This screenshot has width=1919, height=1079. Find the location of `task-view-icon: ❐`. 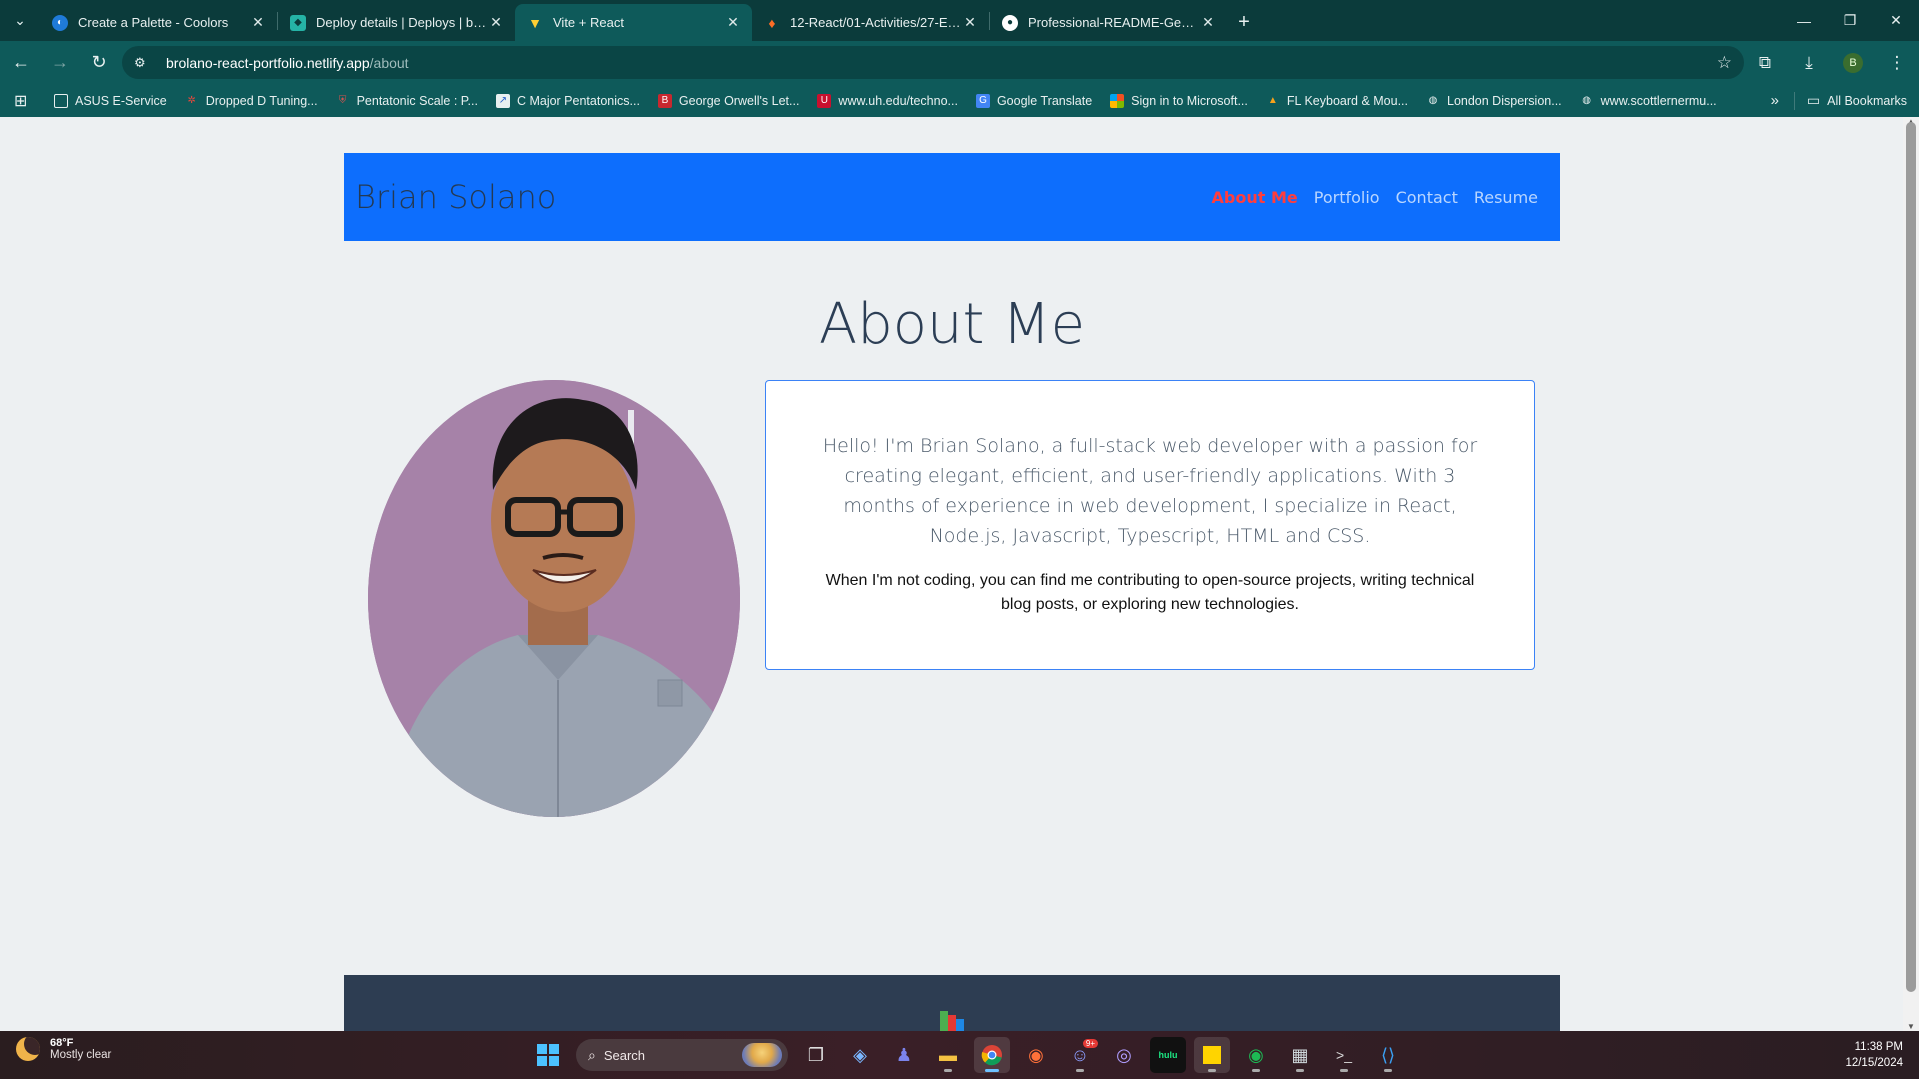

task-view-icon: ❐ is located at coordinates (816, 1055).